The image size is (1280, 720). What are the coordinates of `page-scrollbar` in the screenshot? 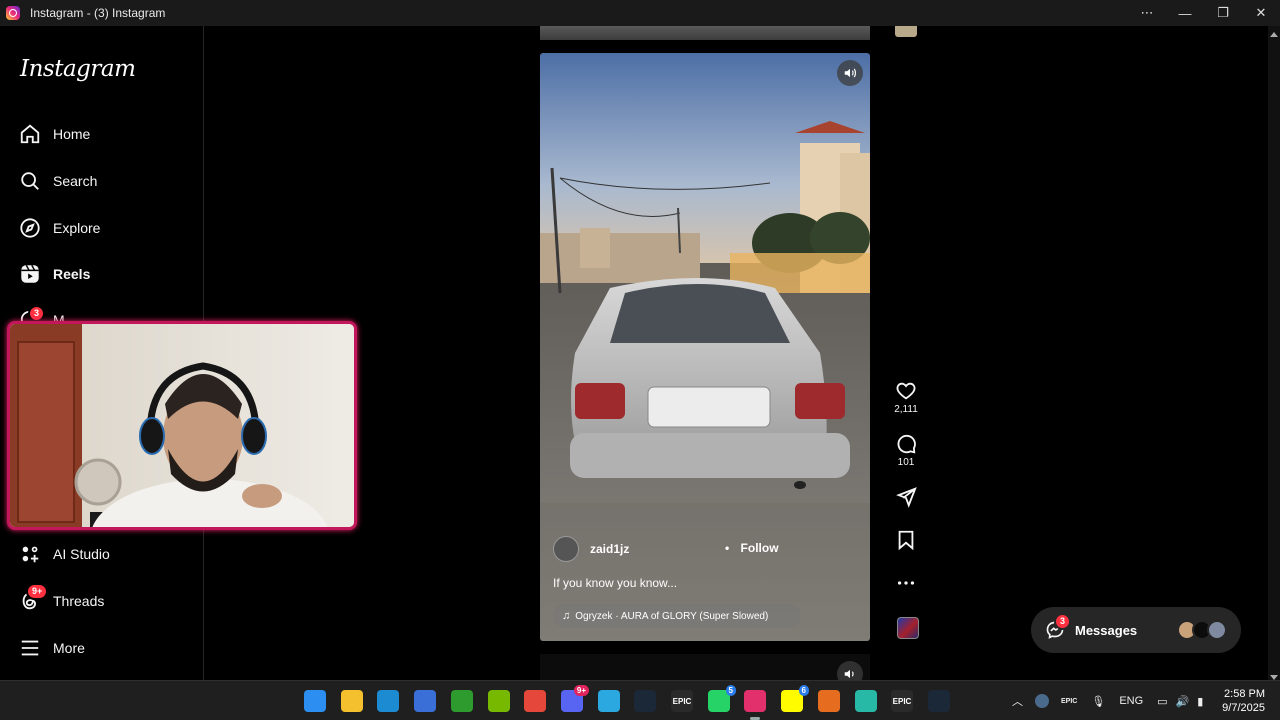 It's located at (1274, 356).